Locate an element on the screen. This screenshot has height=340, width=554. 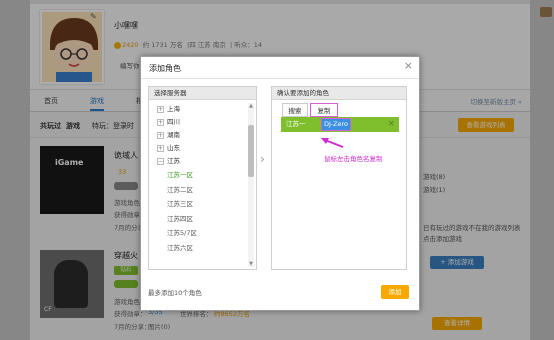
role-server: 江苏一 is located at coordinates (296, 124).